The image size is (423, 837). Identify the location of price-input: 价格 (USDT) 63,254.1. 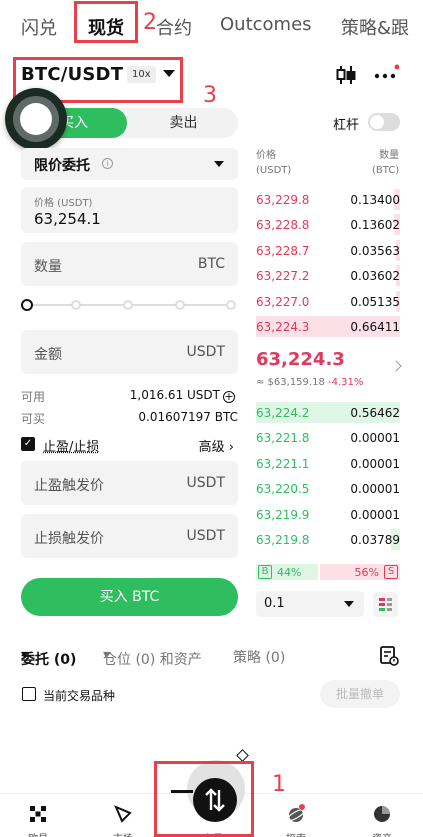
(129, 210).